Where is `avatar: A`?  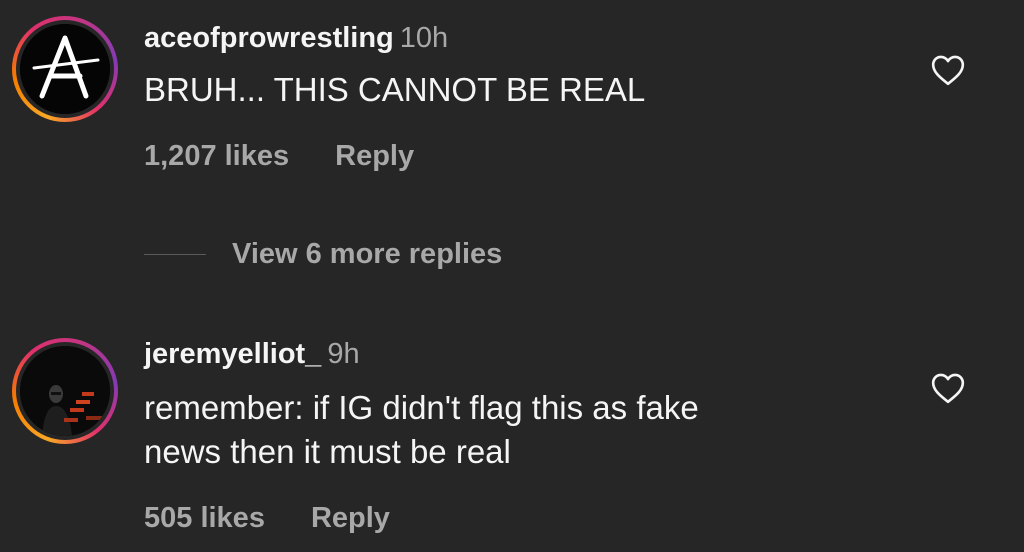
avatar: A is located at coordinates (65, 69).